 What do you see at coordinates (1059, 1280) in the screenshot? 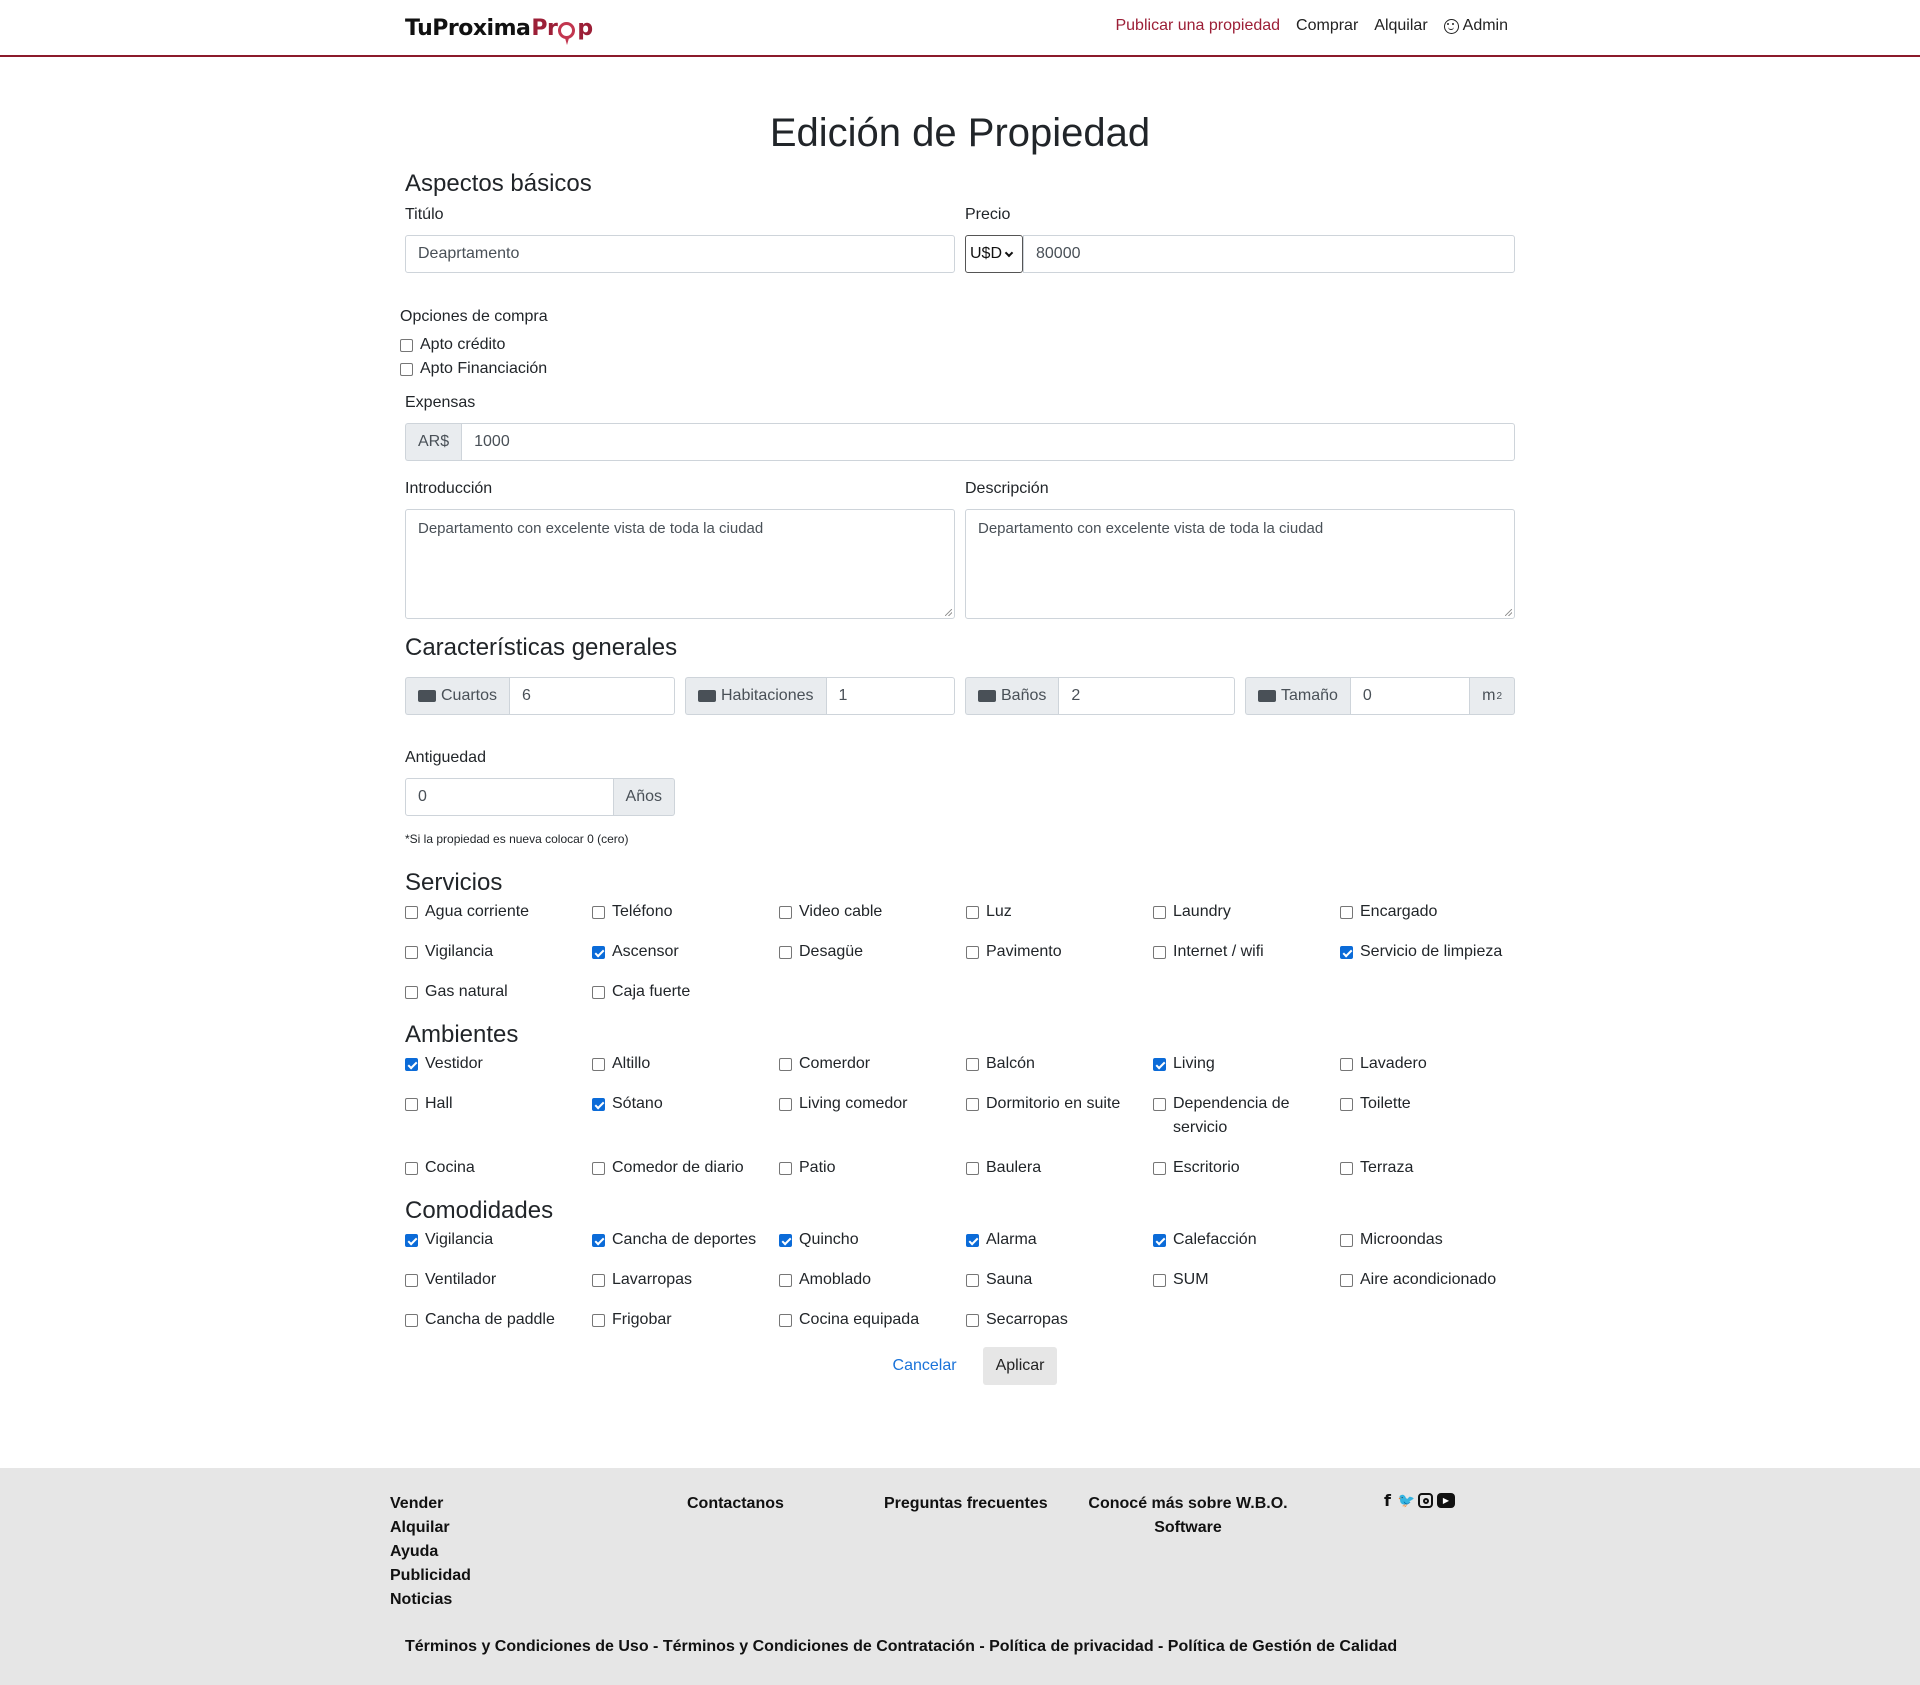
I see `amenity-checkbox-sauna: Sauna` at bounding box center [1059, 1280].